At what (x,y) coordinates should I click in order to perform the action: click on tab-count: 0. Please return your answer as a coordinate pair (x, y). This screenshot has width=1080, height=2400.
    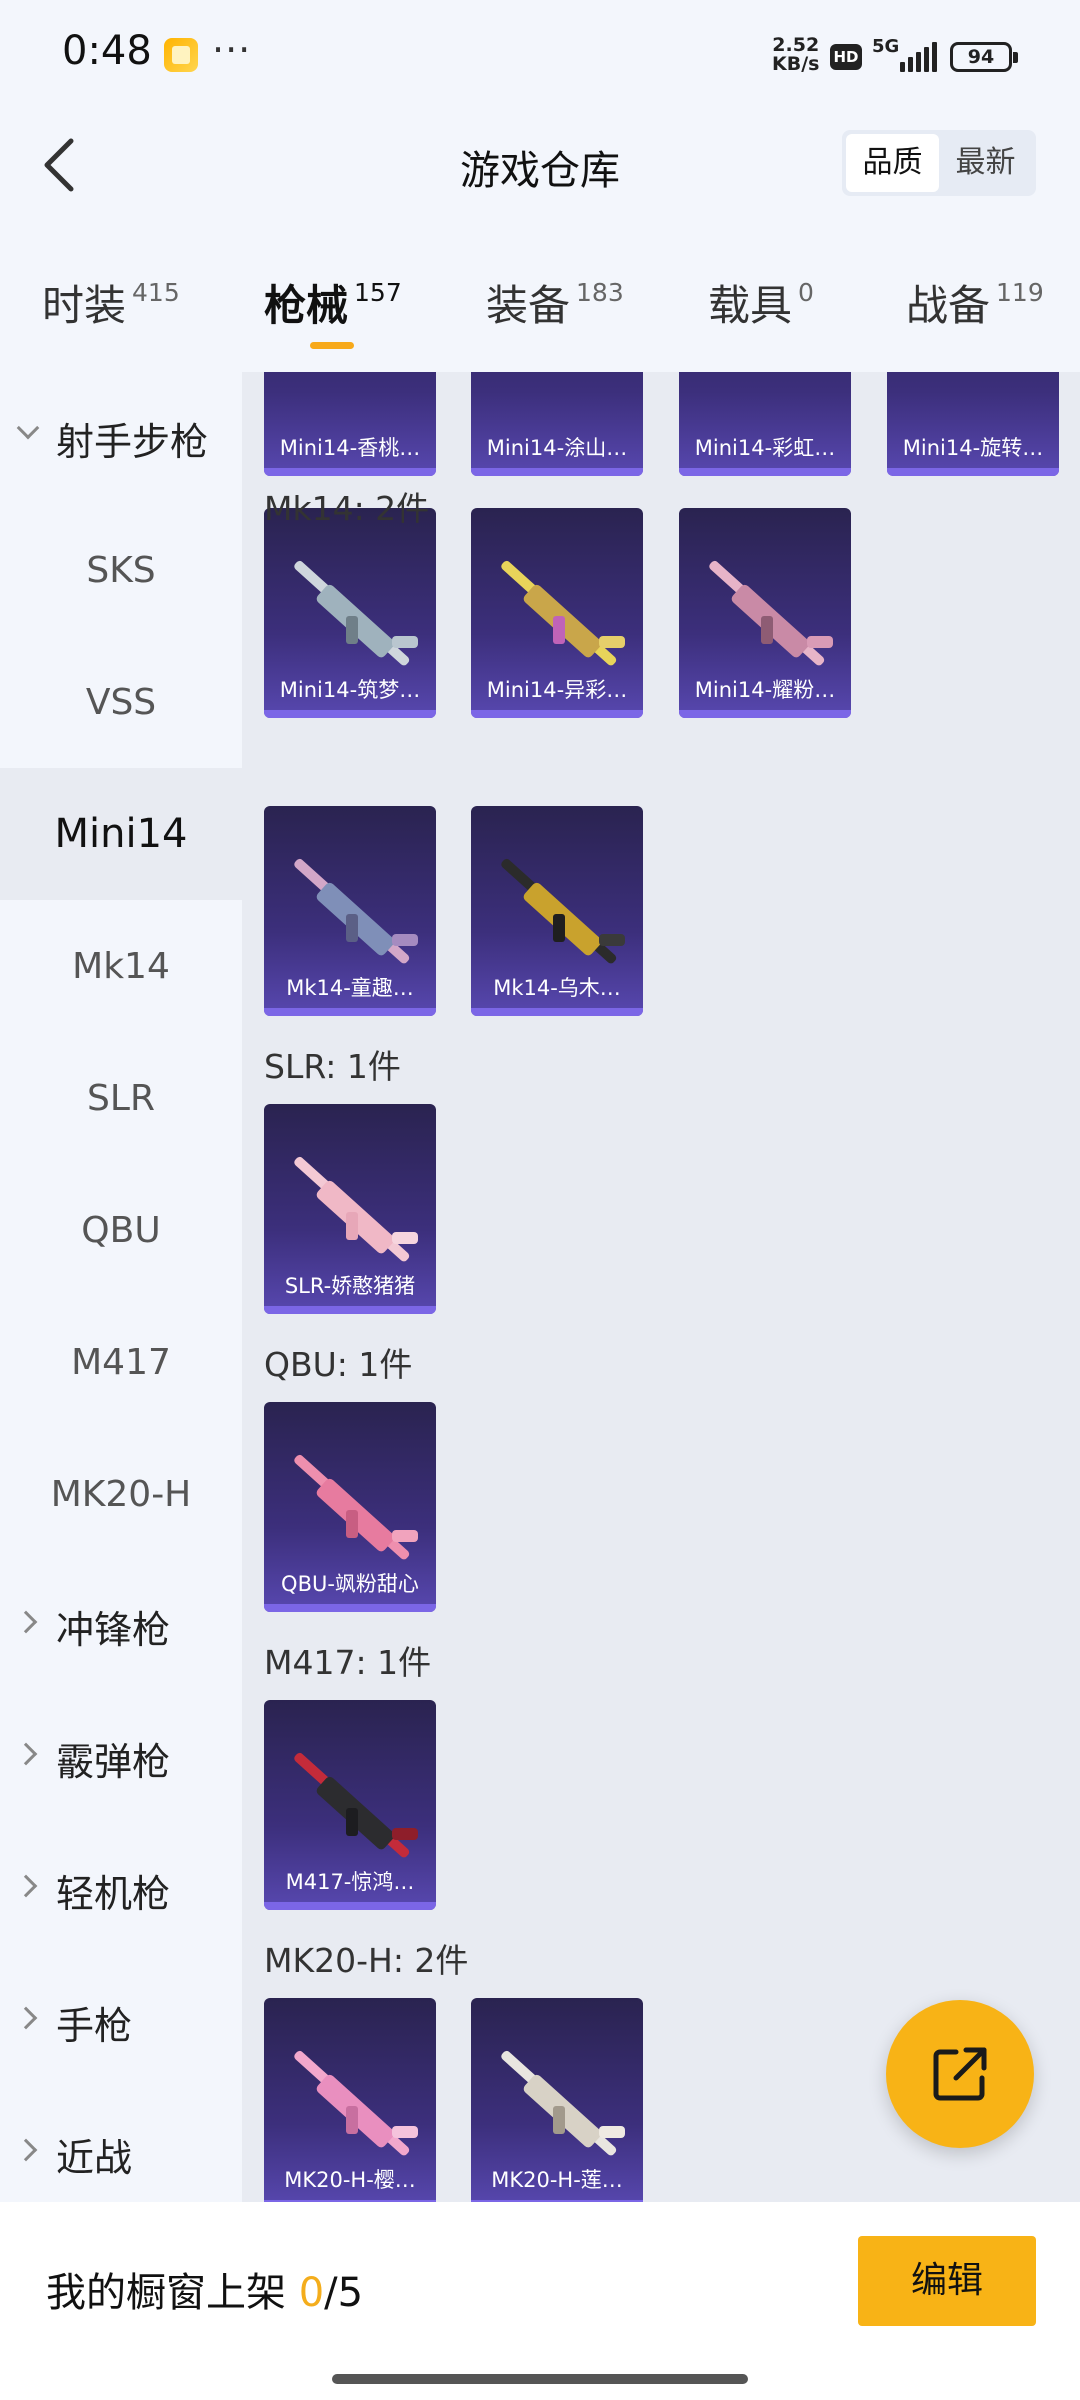
    Looking at the image, I should click on (806, 292).